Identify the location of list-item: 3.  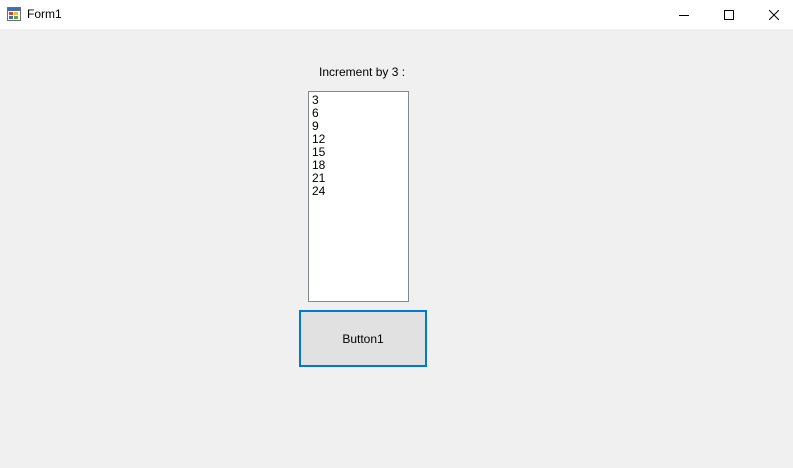
(360, 100).